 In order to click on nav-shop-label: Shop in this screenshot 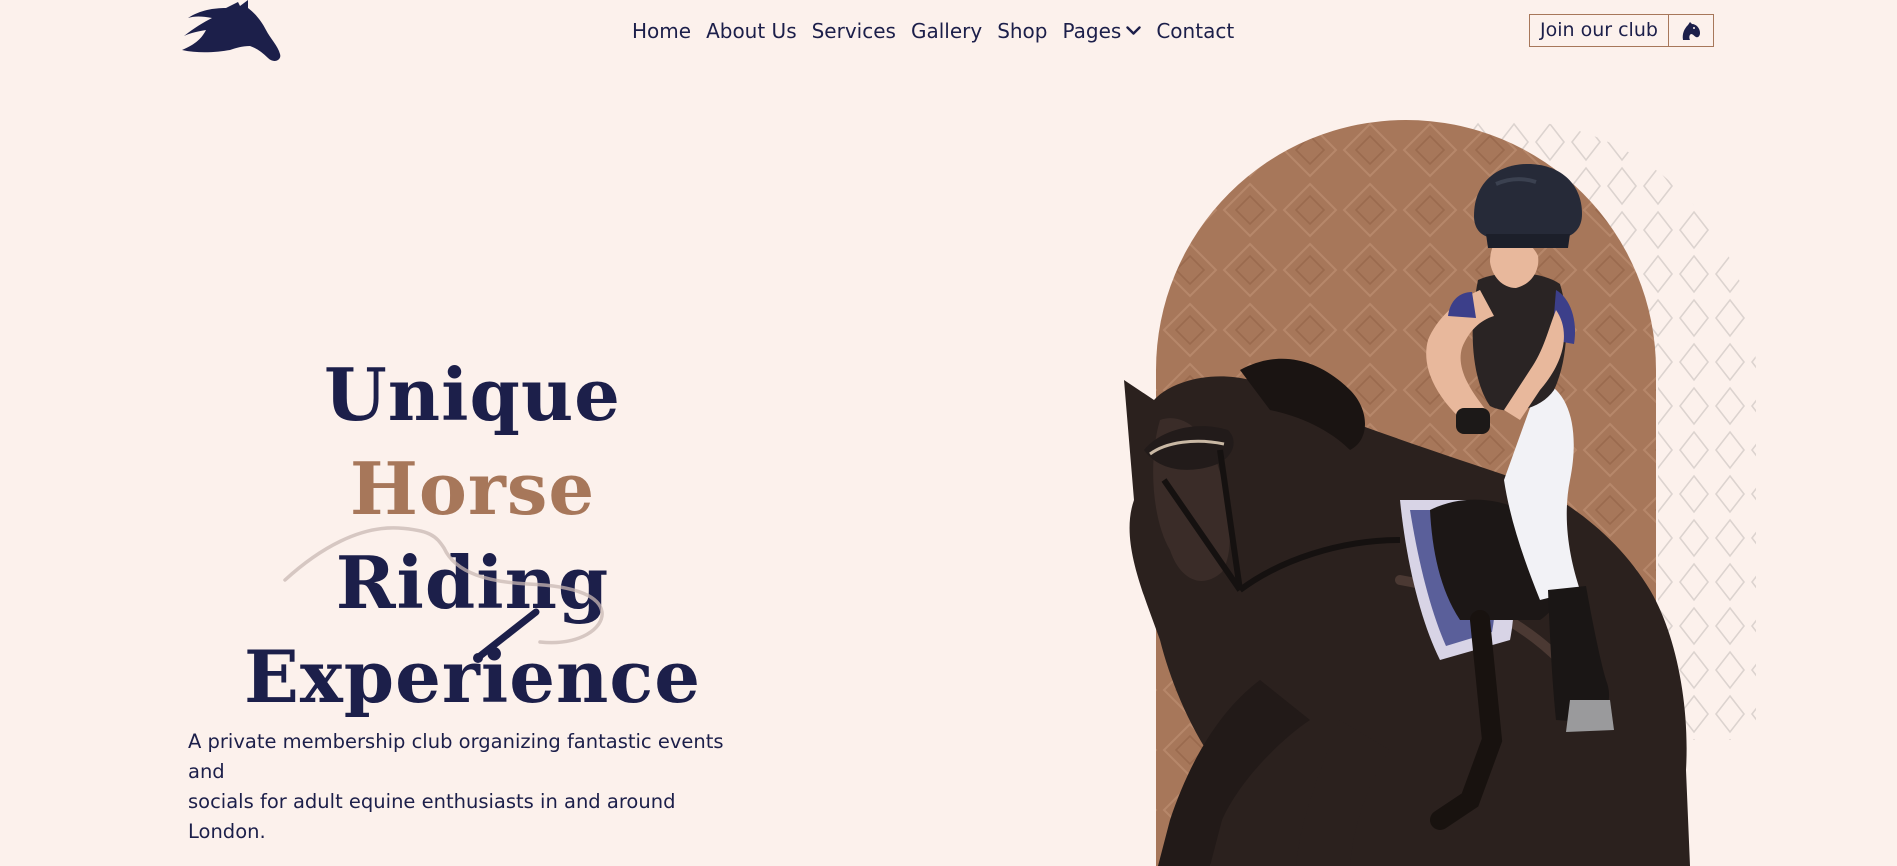, I will do `click(1022, 31)`.